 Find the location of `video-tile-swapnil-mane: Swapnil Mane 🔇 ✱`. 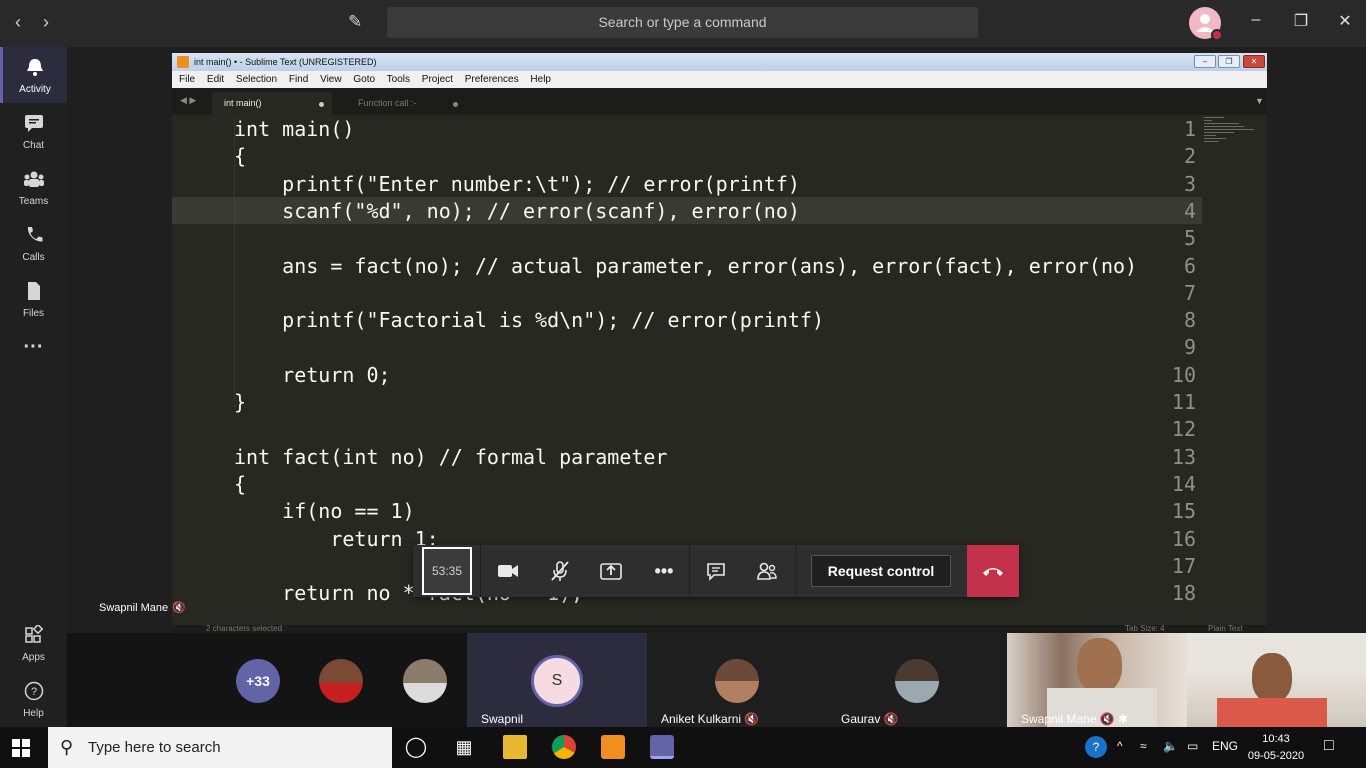

video-tile-swapnil-mane: Swapnil Mane 🔇 ✱ is located at coordinates (1097, 680).